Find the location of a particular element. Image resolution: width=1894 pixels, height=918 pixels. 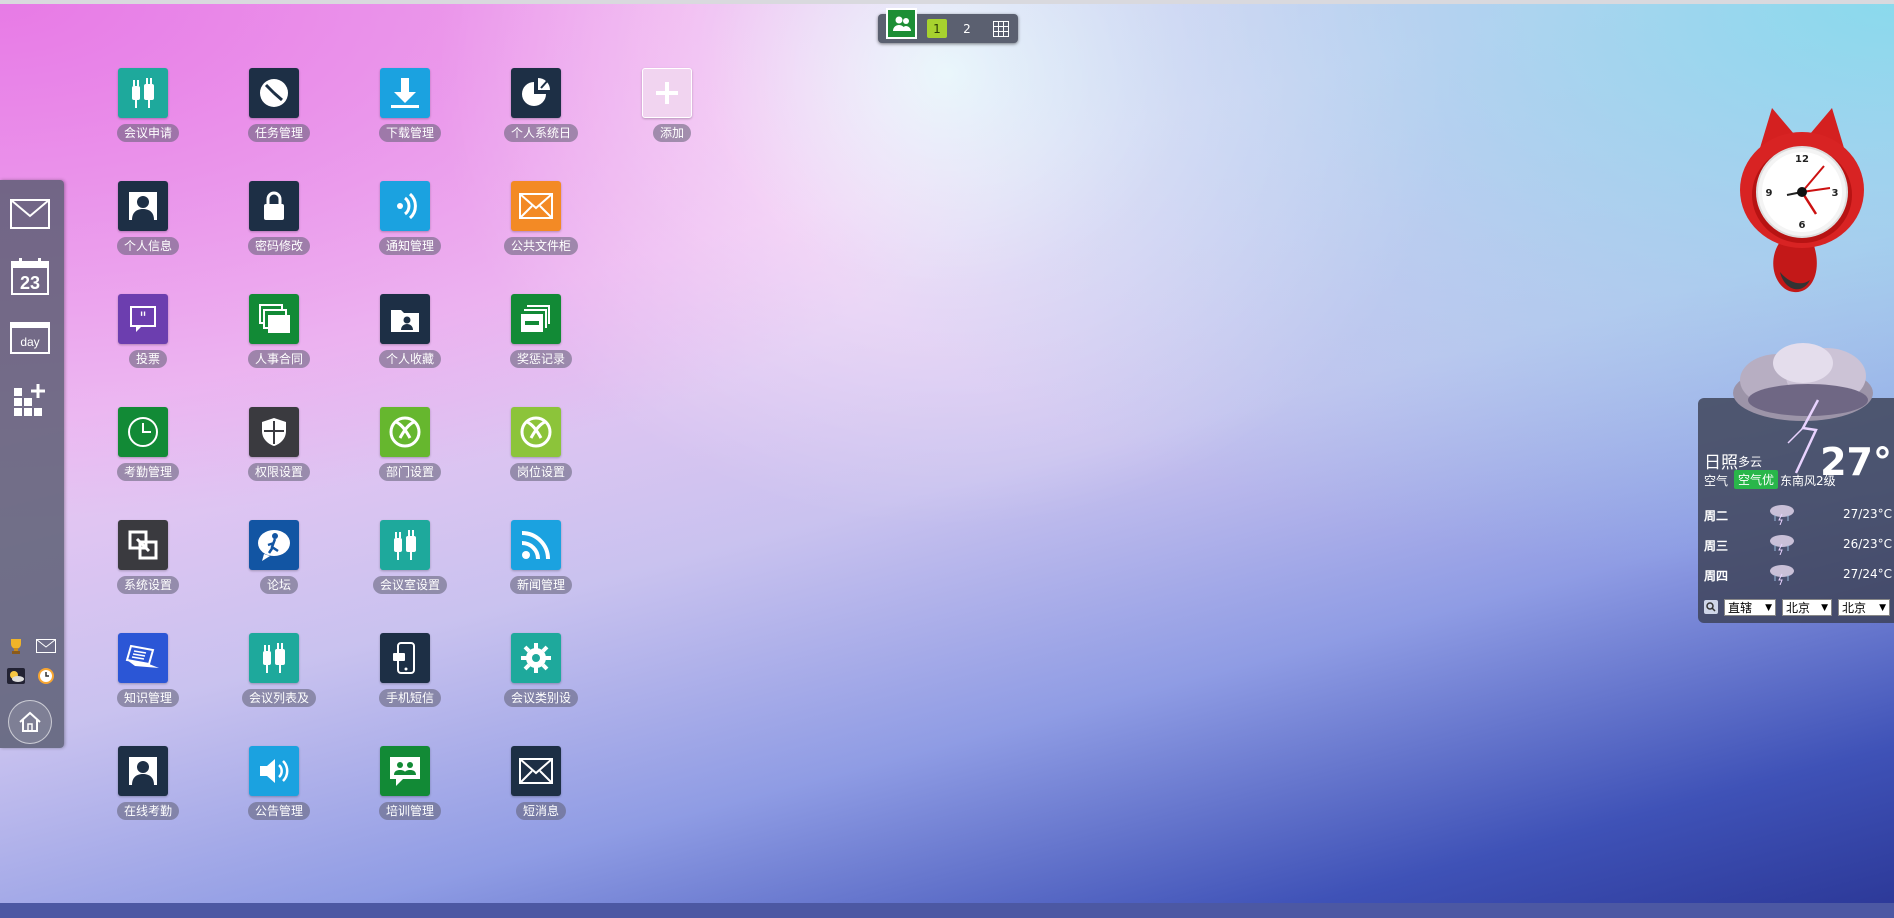

app-label: 会议列表及 is located at coordinates (279, 698).